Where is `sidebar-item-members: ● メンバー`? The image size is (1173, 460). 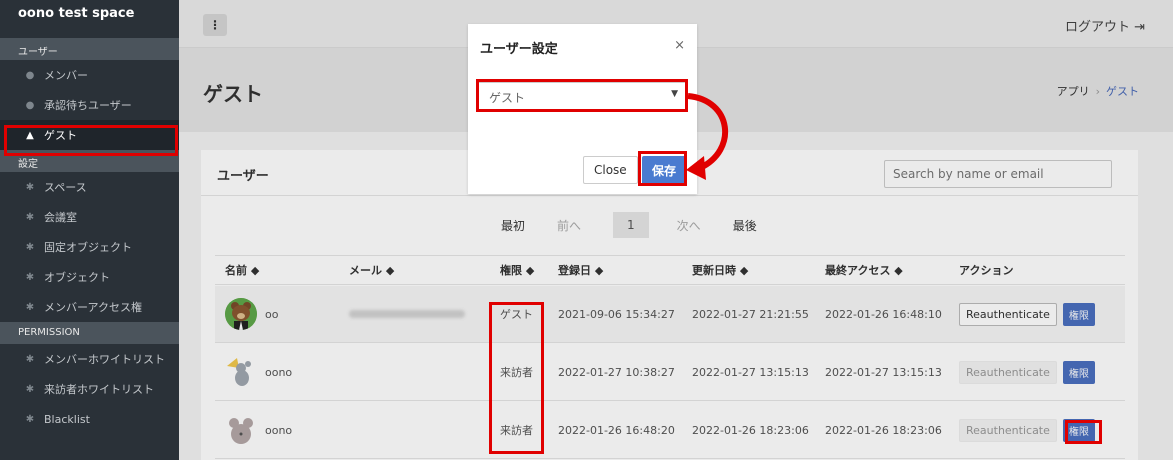
sidebar-item-members: ● メンバー is located at coordinates (89, 75).